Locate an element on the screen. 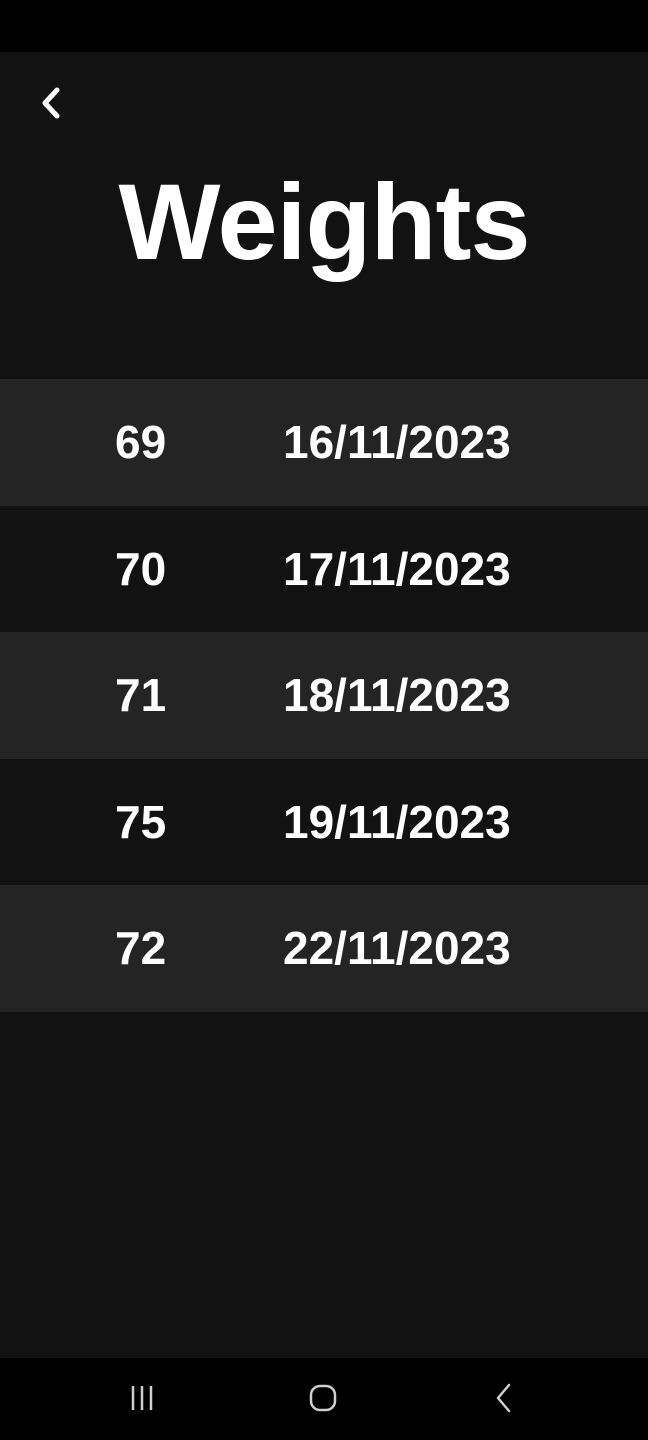 Image resolution: width=648 pixels, height=1440 pixels. weight-value: 75 is located at coordinates (141, 821).